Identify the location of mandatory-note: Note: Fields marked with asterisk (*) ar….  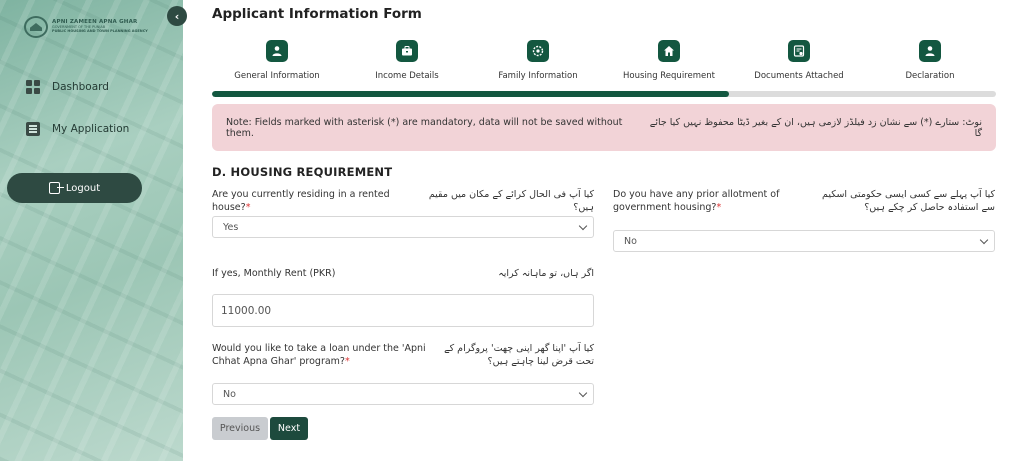
(604, 127).